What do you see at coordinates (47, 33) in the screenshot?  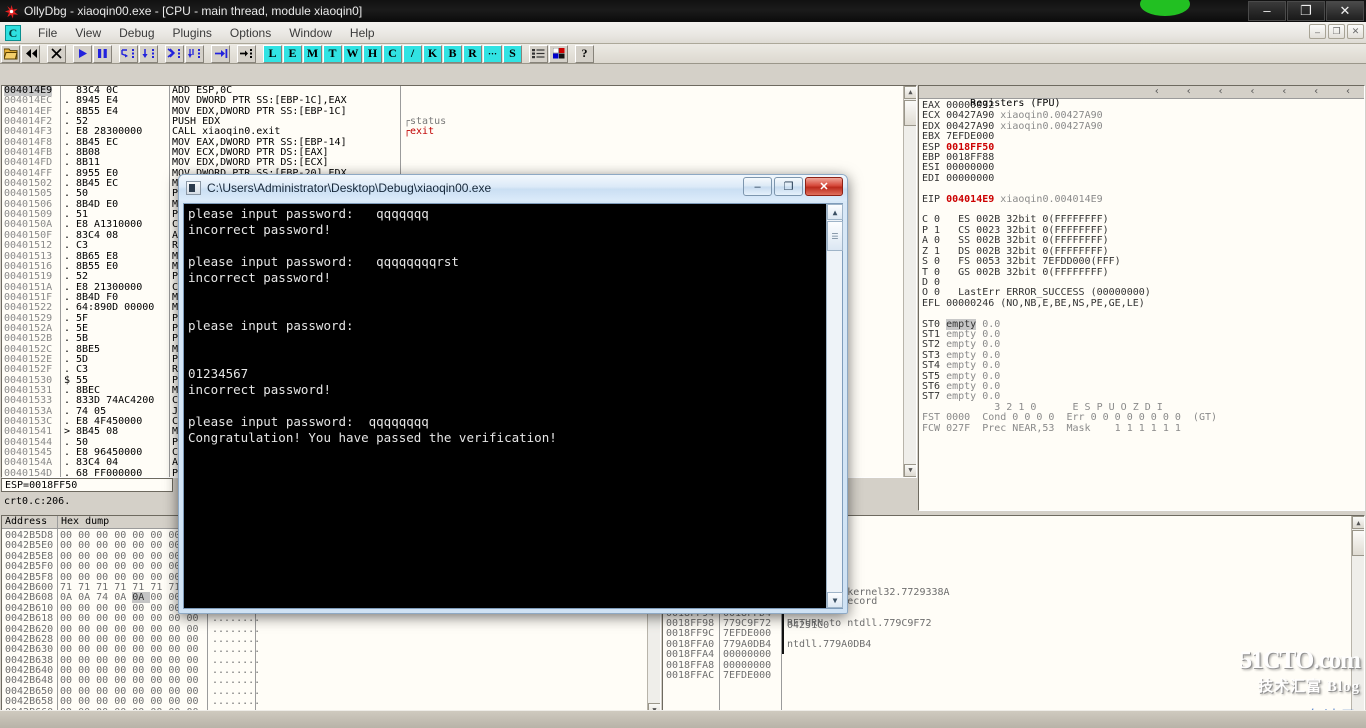 I see `menu-item-file: File` at bounding box center [47, 33].